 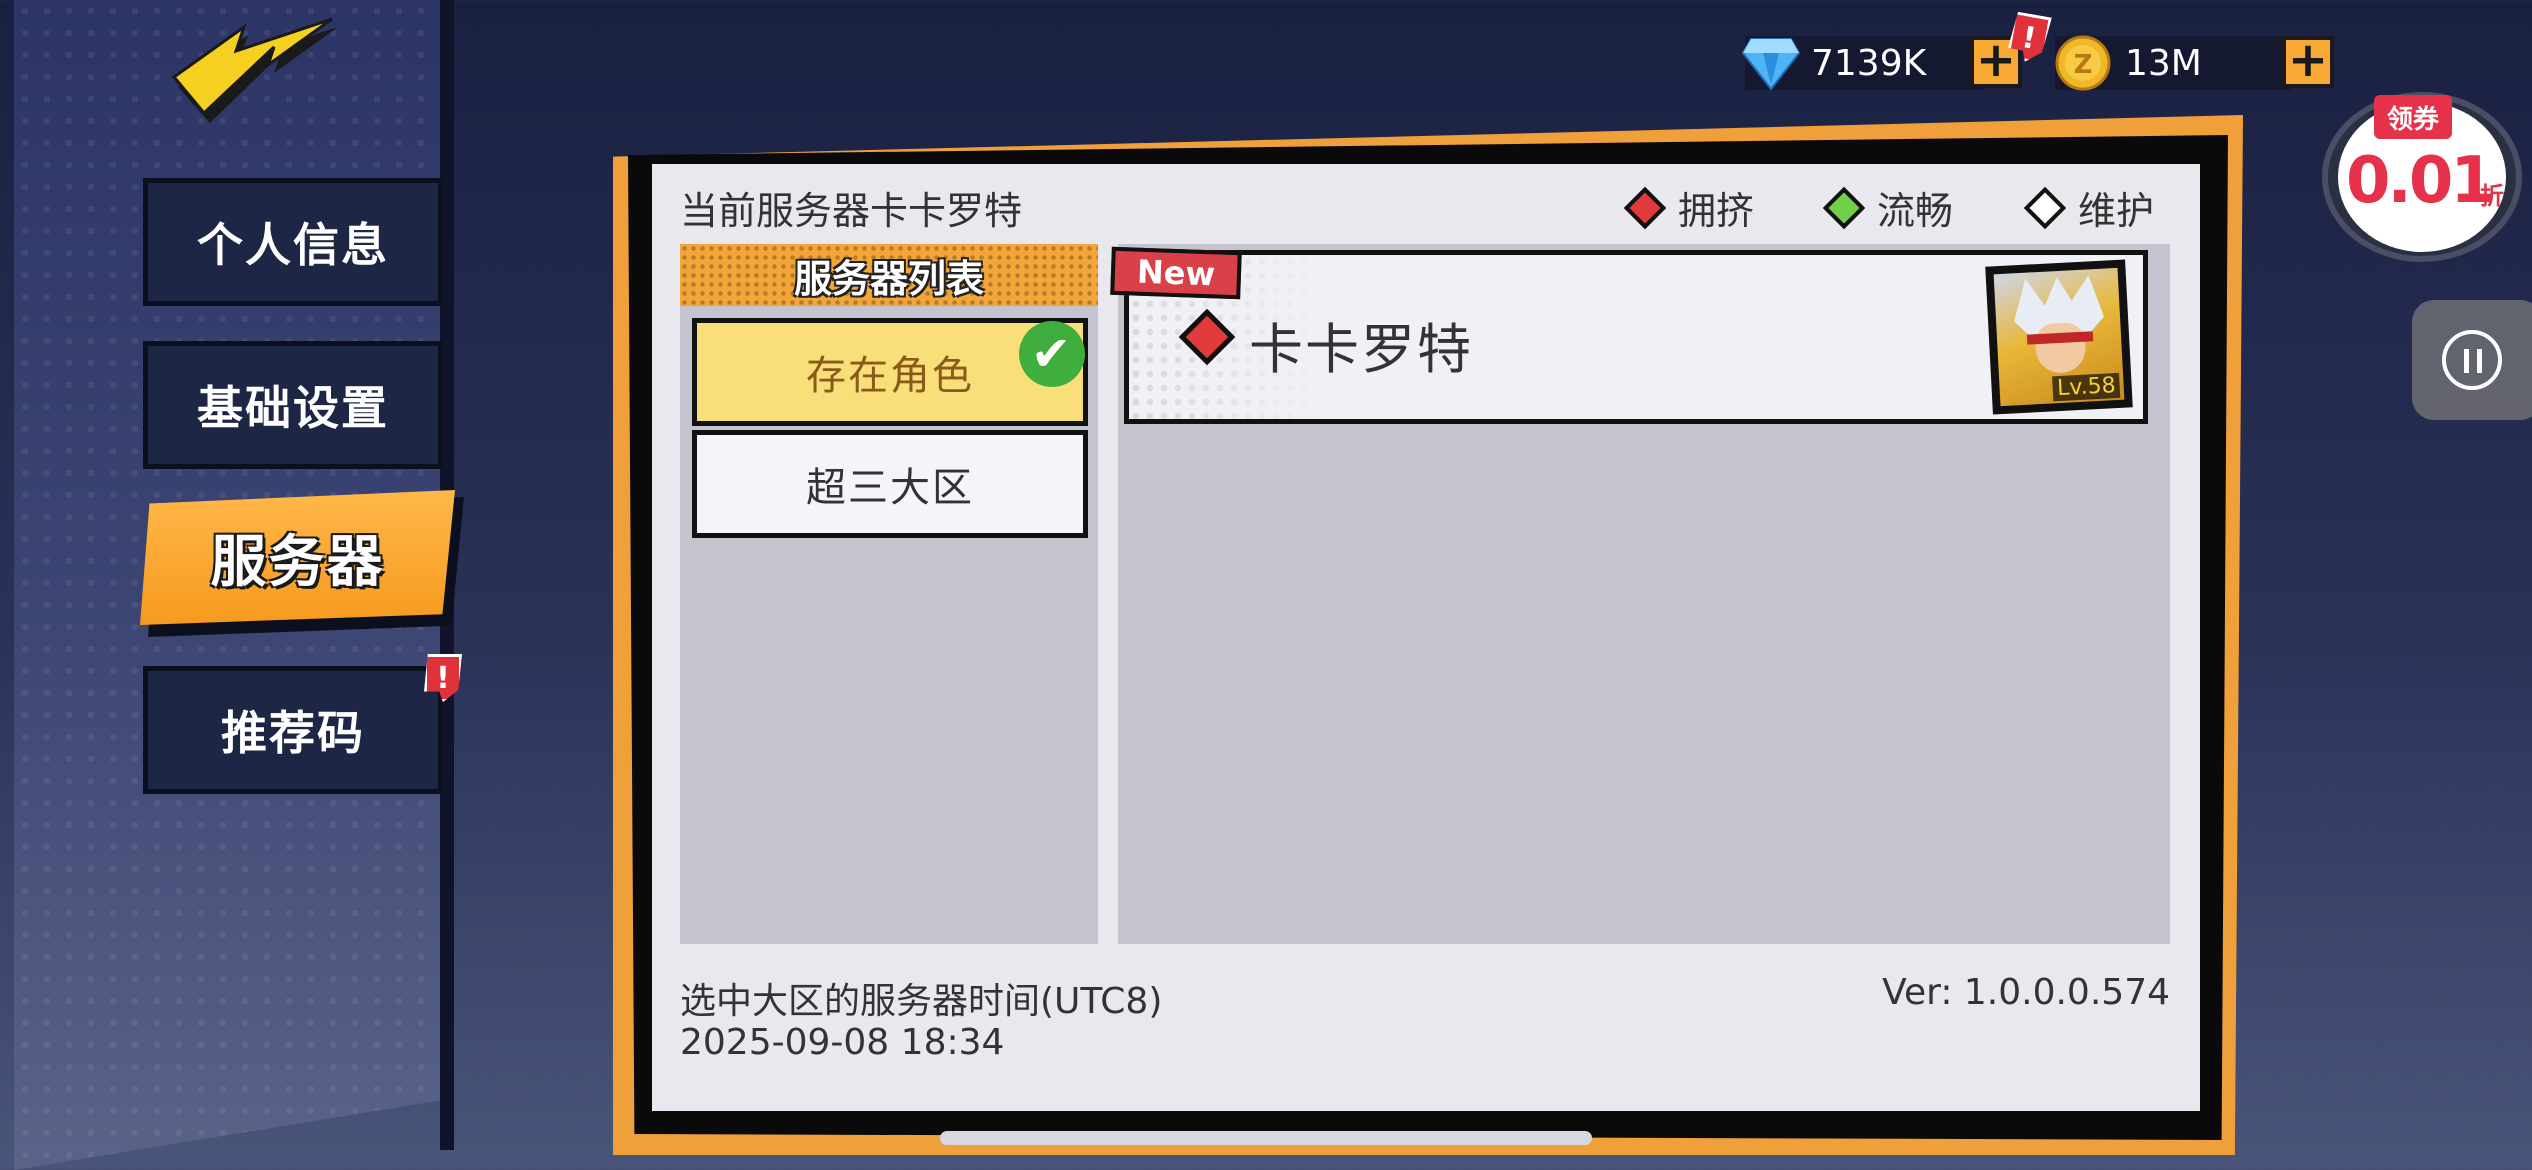 I want to click on check-icon: ✔, so click(x=1052, y=354).